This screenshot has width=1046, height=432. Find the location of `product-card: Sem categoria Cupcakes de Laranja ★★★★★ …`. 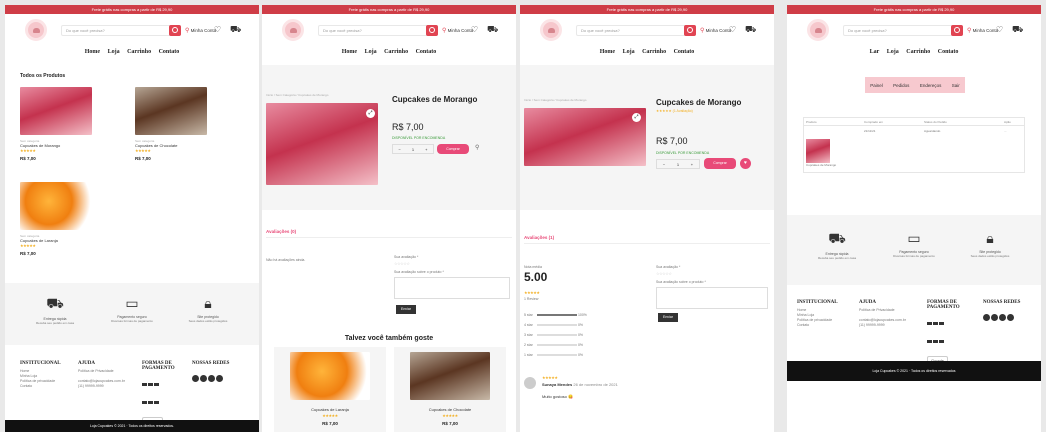

product-card: Sem categoria Cupcakes de Laranja ★★★★★ … is located at coordinates (39, 245).